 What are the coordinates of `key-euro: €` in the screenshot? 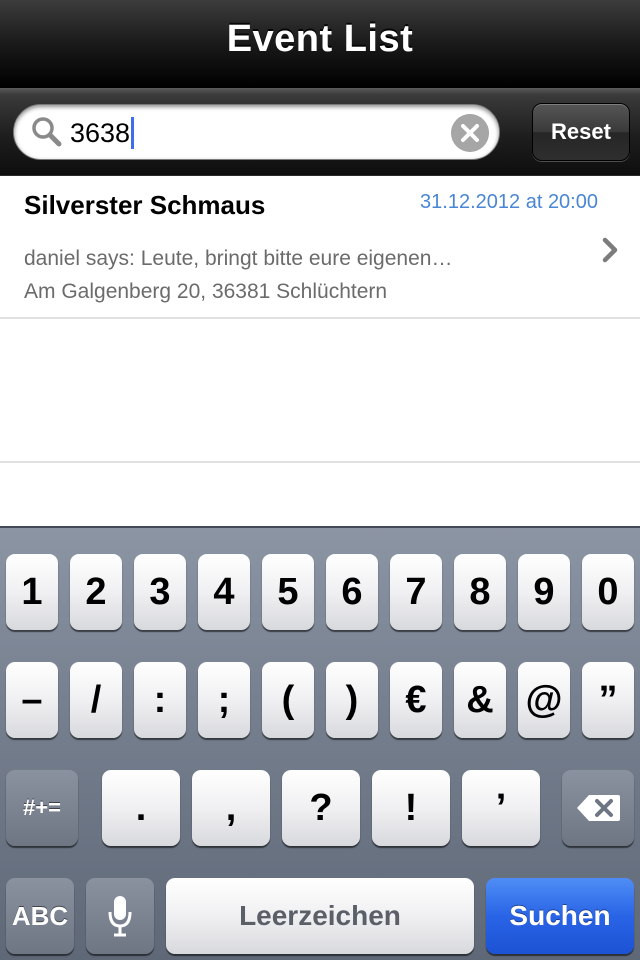 It's located at (416, 700).